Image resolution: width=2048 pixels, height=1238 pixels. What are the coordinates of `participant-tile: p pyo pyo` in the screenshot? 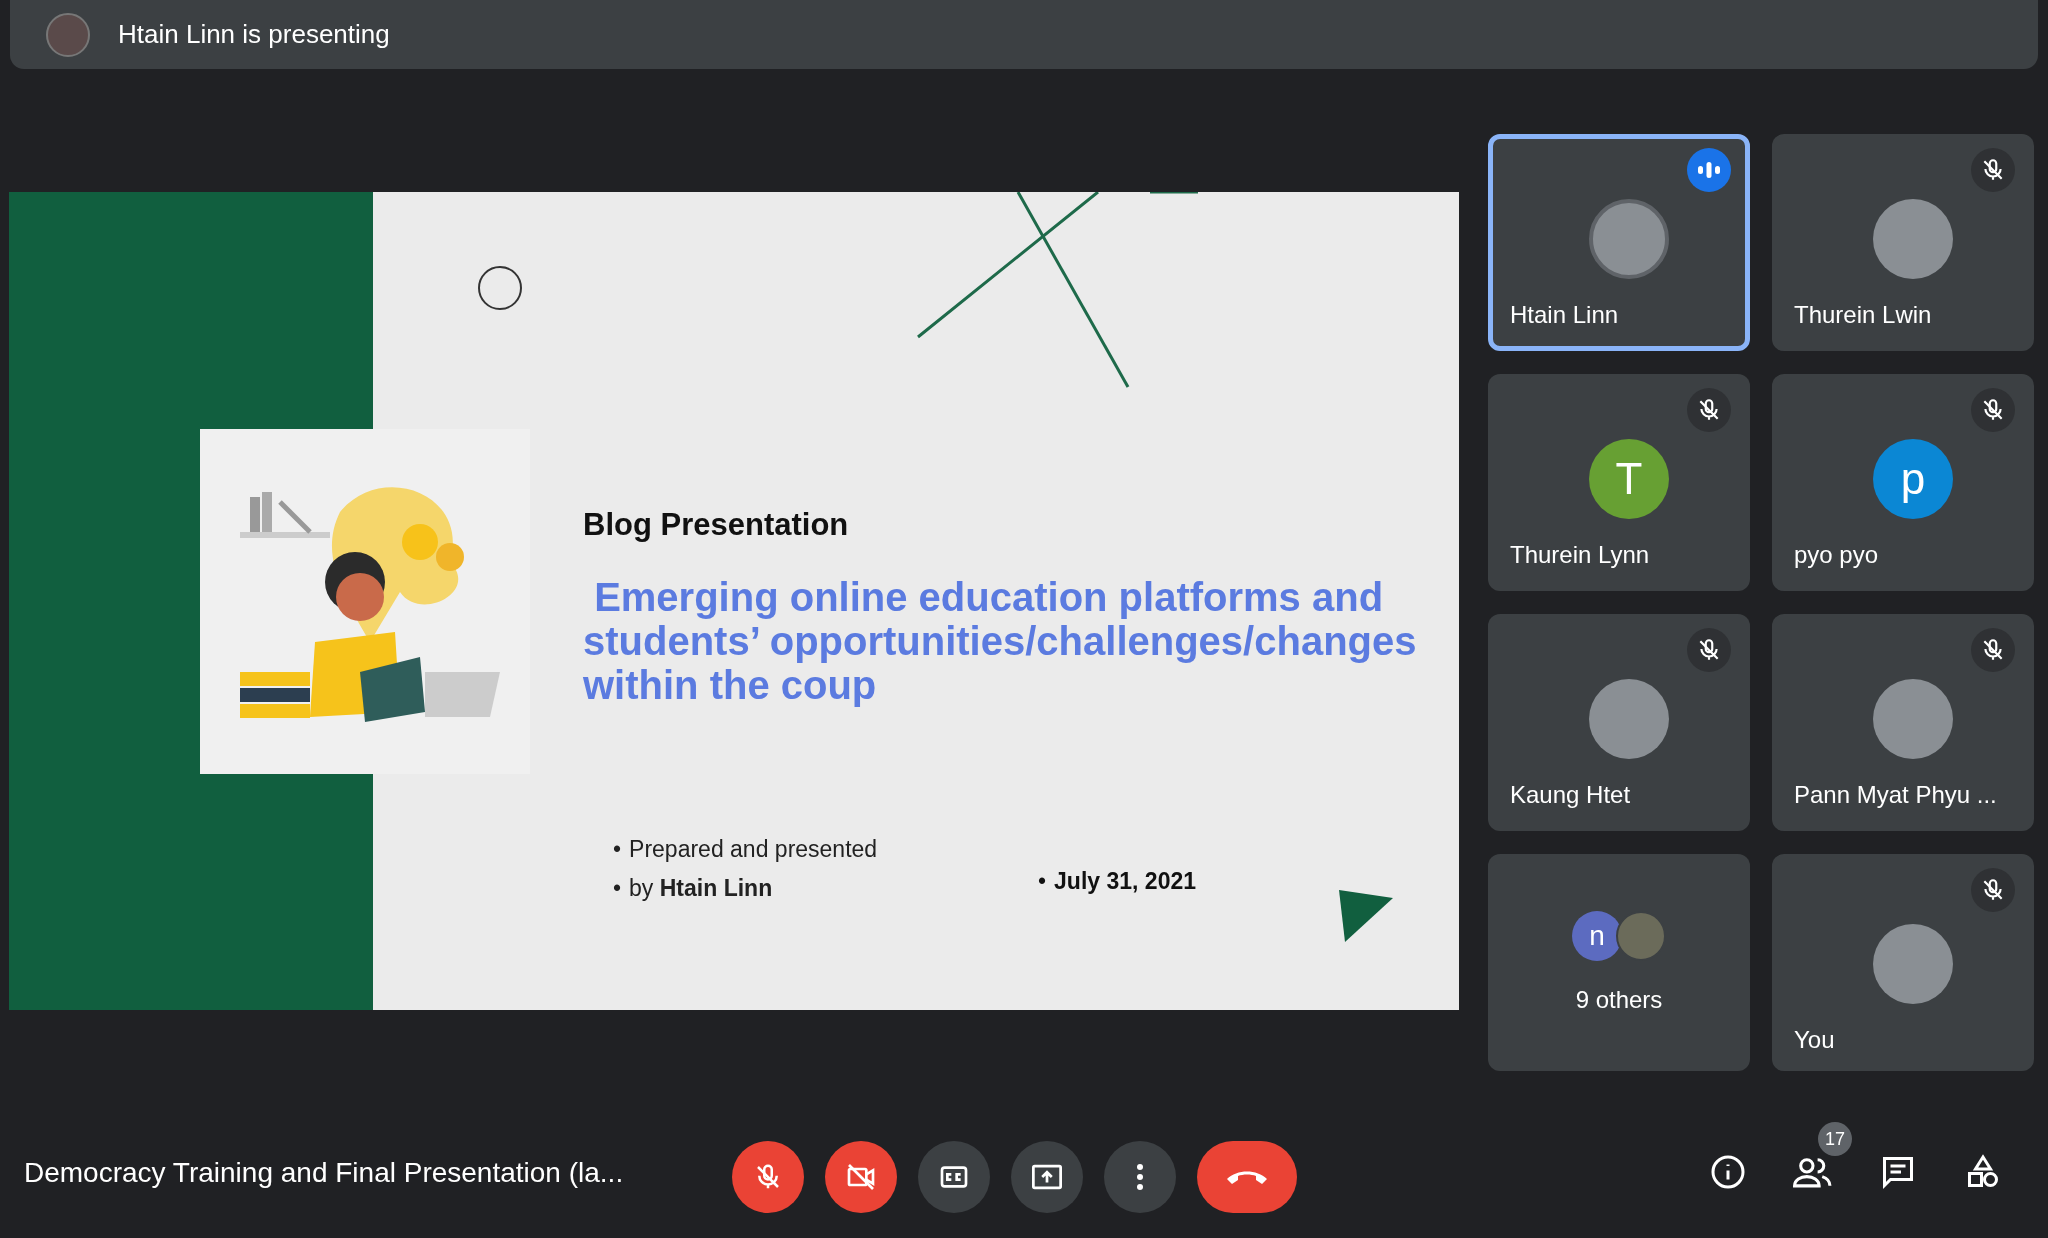 It's located at (1903, 482).